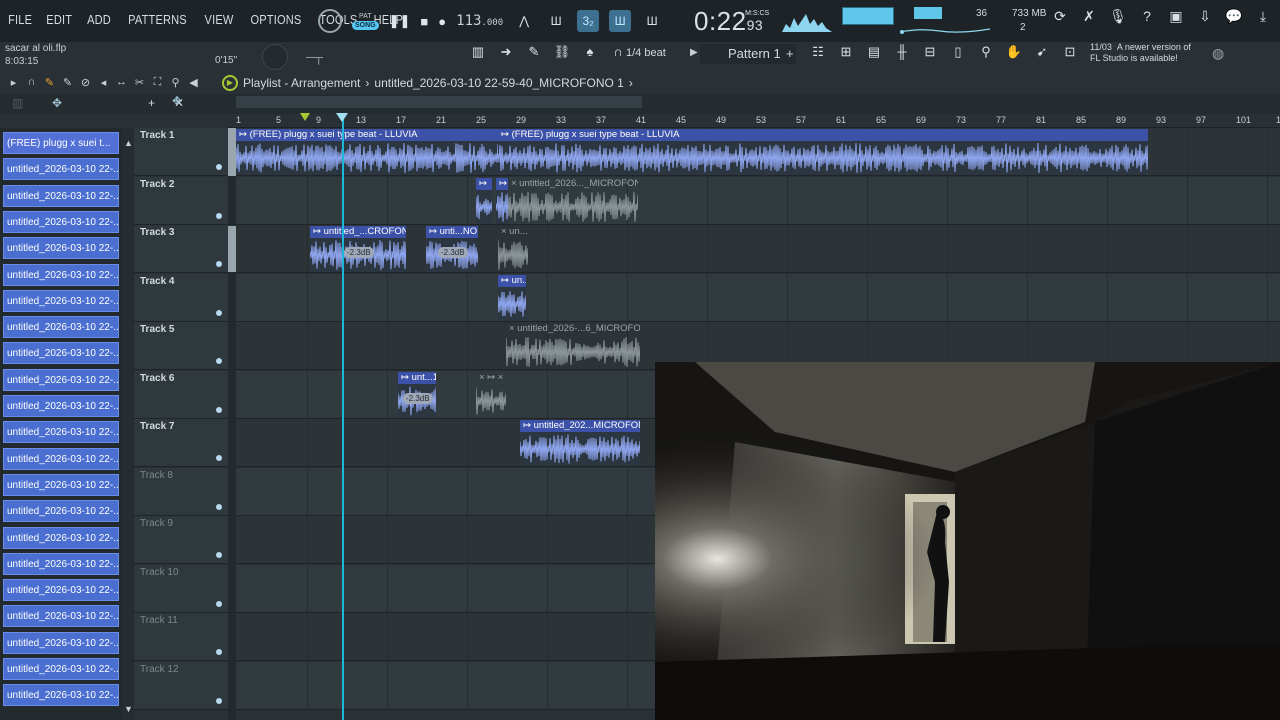  What do you see at coordinates (874, 54) in the screenshot?
I see `channel-rack-icon: ▤` at bounding box center [874, 54].